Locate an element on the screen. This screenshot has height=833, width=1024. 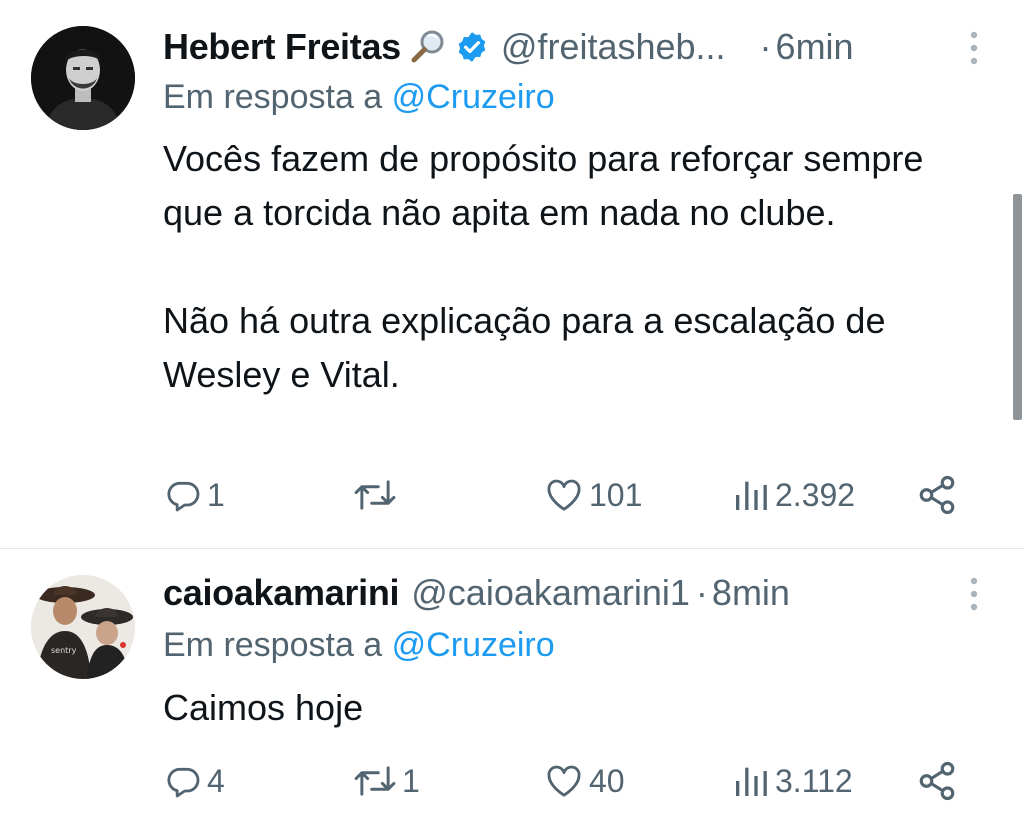
action-bar: 1 101 2.392 is located at coordinates (512, 495).